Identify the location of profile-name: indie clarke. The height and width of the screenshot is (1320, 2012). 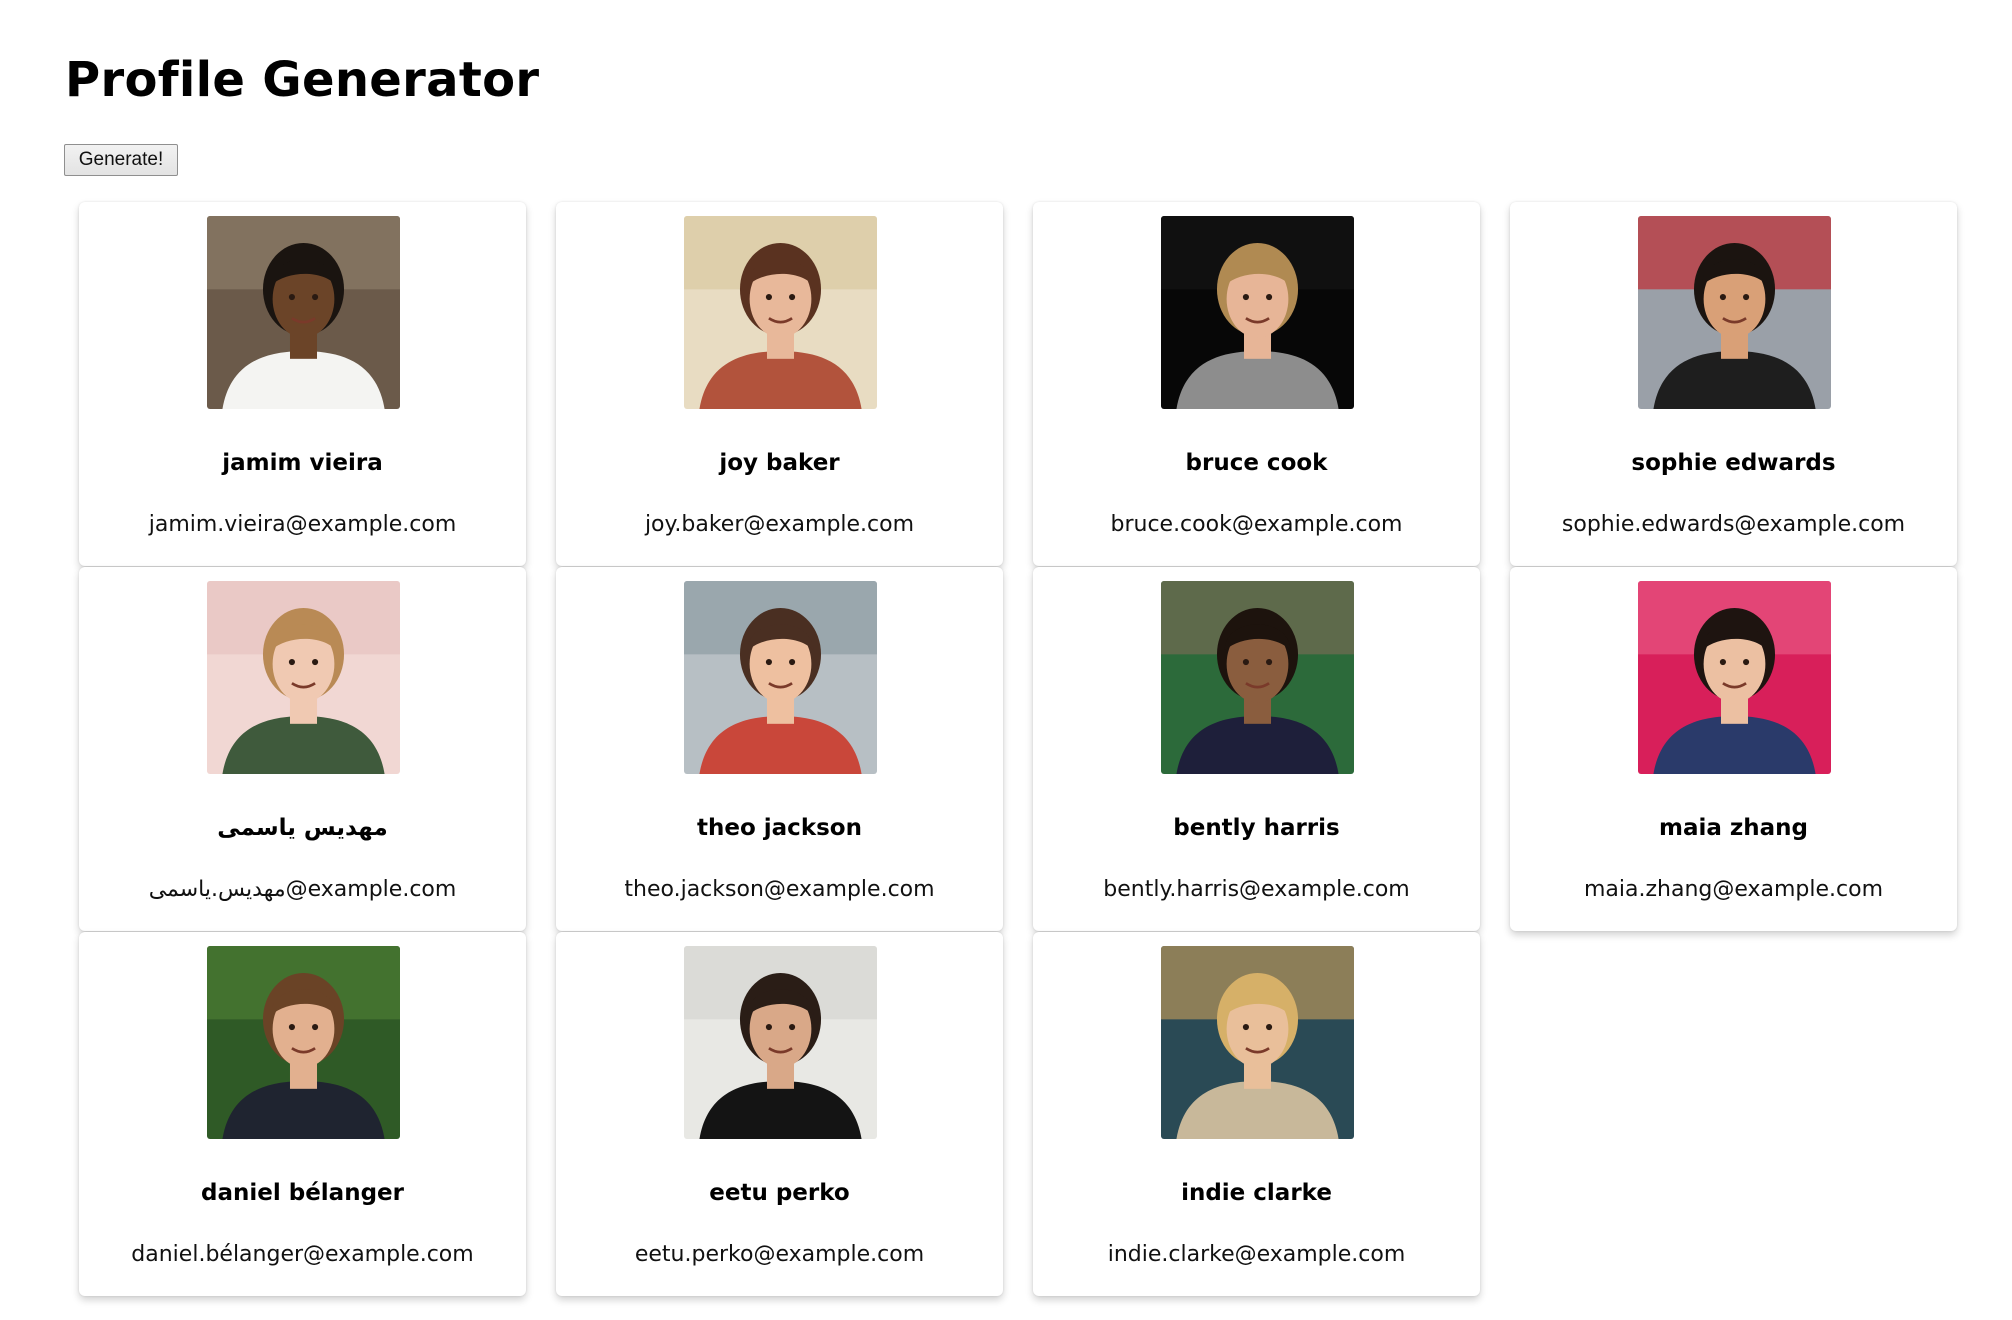
(1256, 1193).